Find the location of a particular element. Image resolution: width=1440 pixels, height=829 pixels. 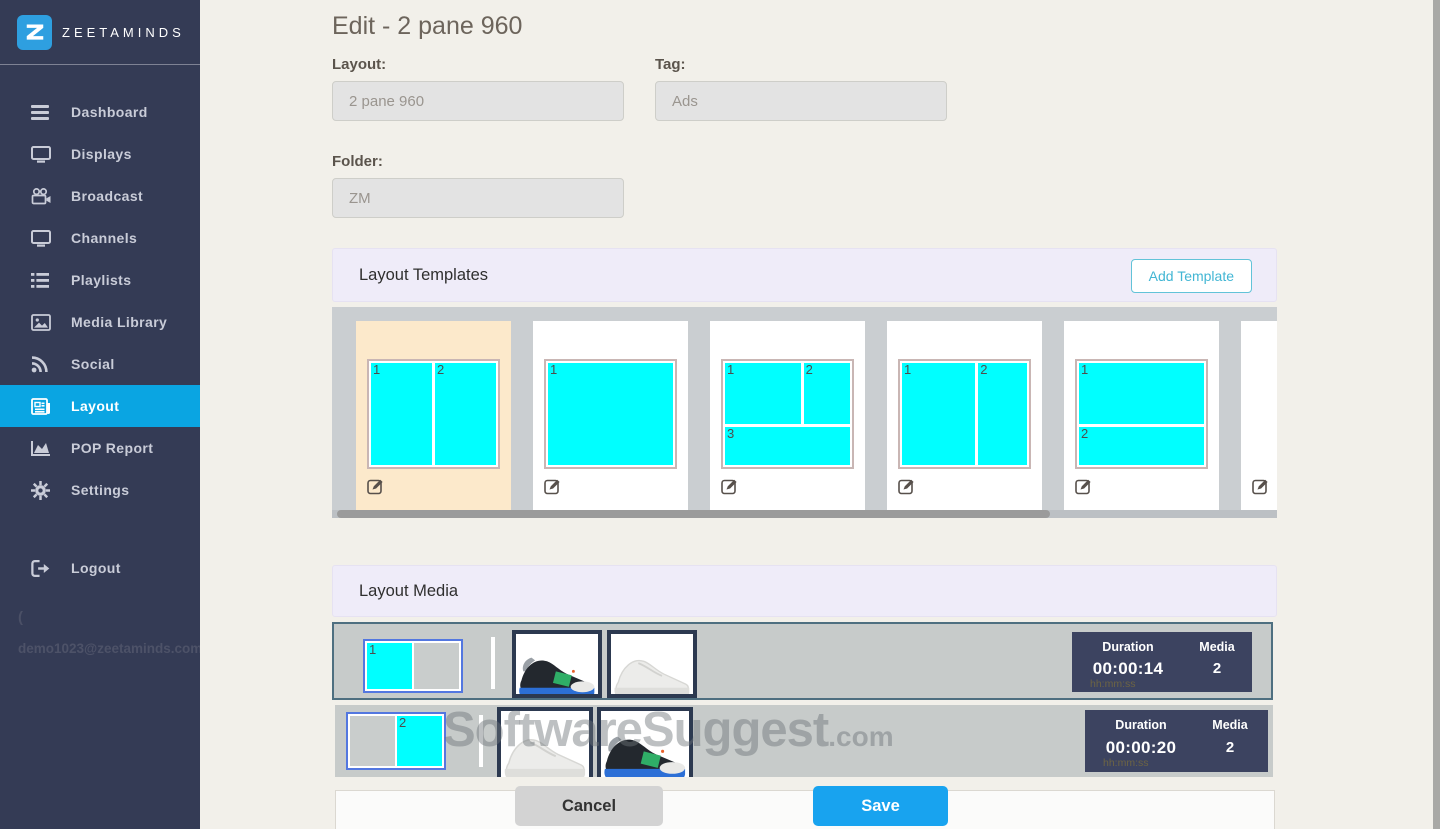

list-icon is located at coordinates (41, 280).